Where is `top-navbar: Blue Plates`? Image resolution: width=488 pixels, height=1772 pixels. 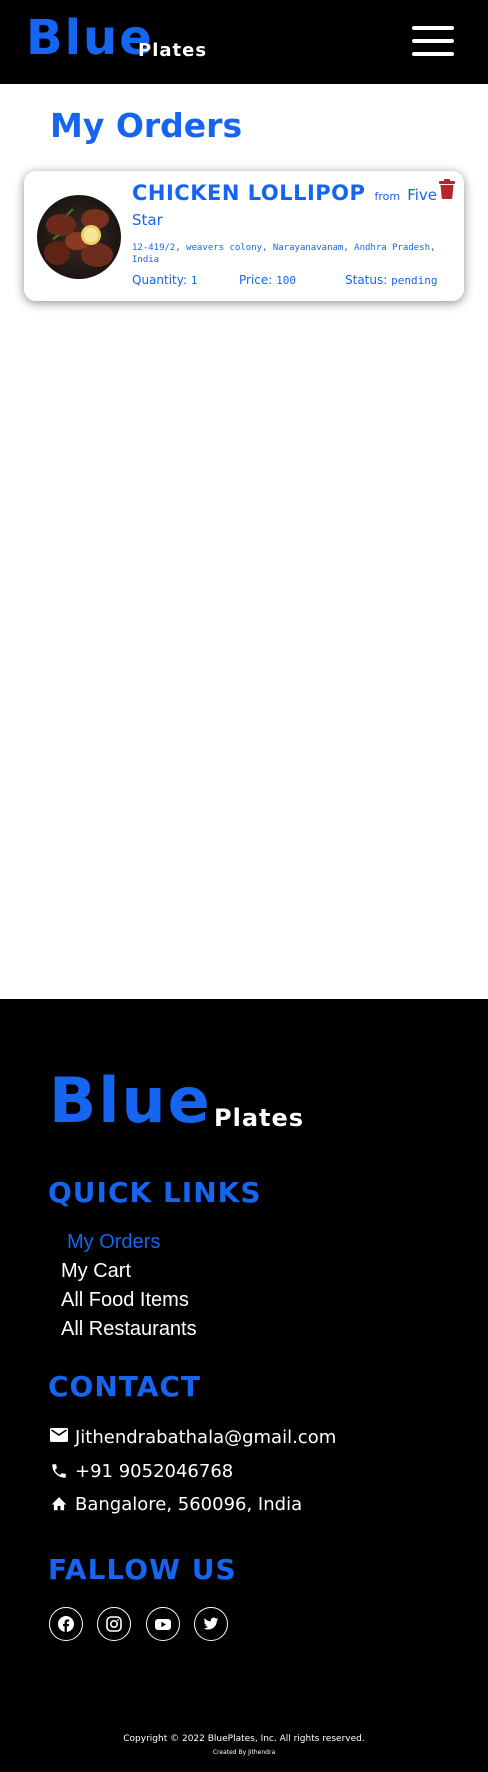
top-navbar: Blue Plates is located at coordinates (244, 42).